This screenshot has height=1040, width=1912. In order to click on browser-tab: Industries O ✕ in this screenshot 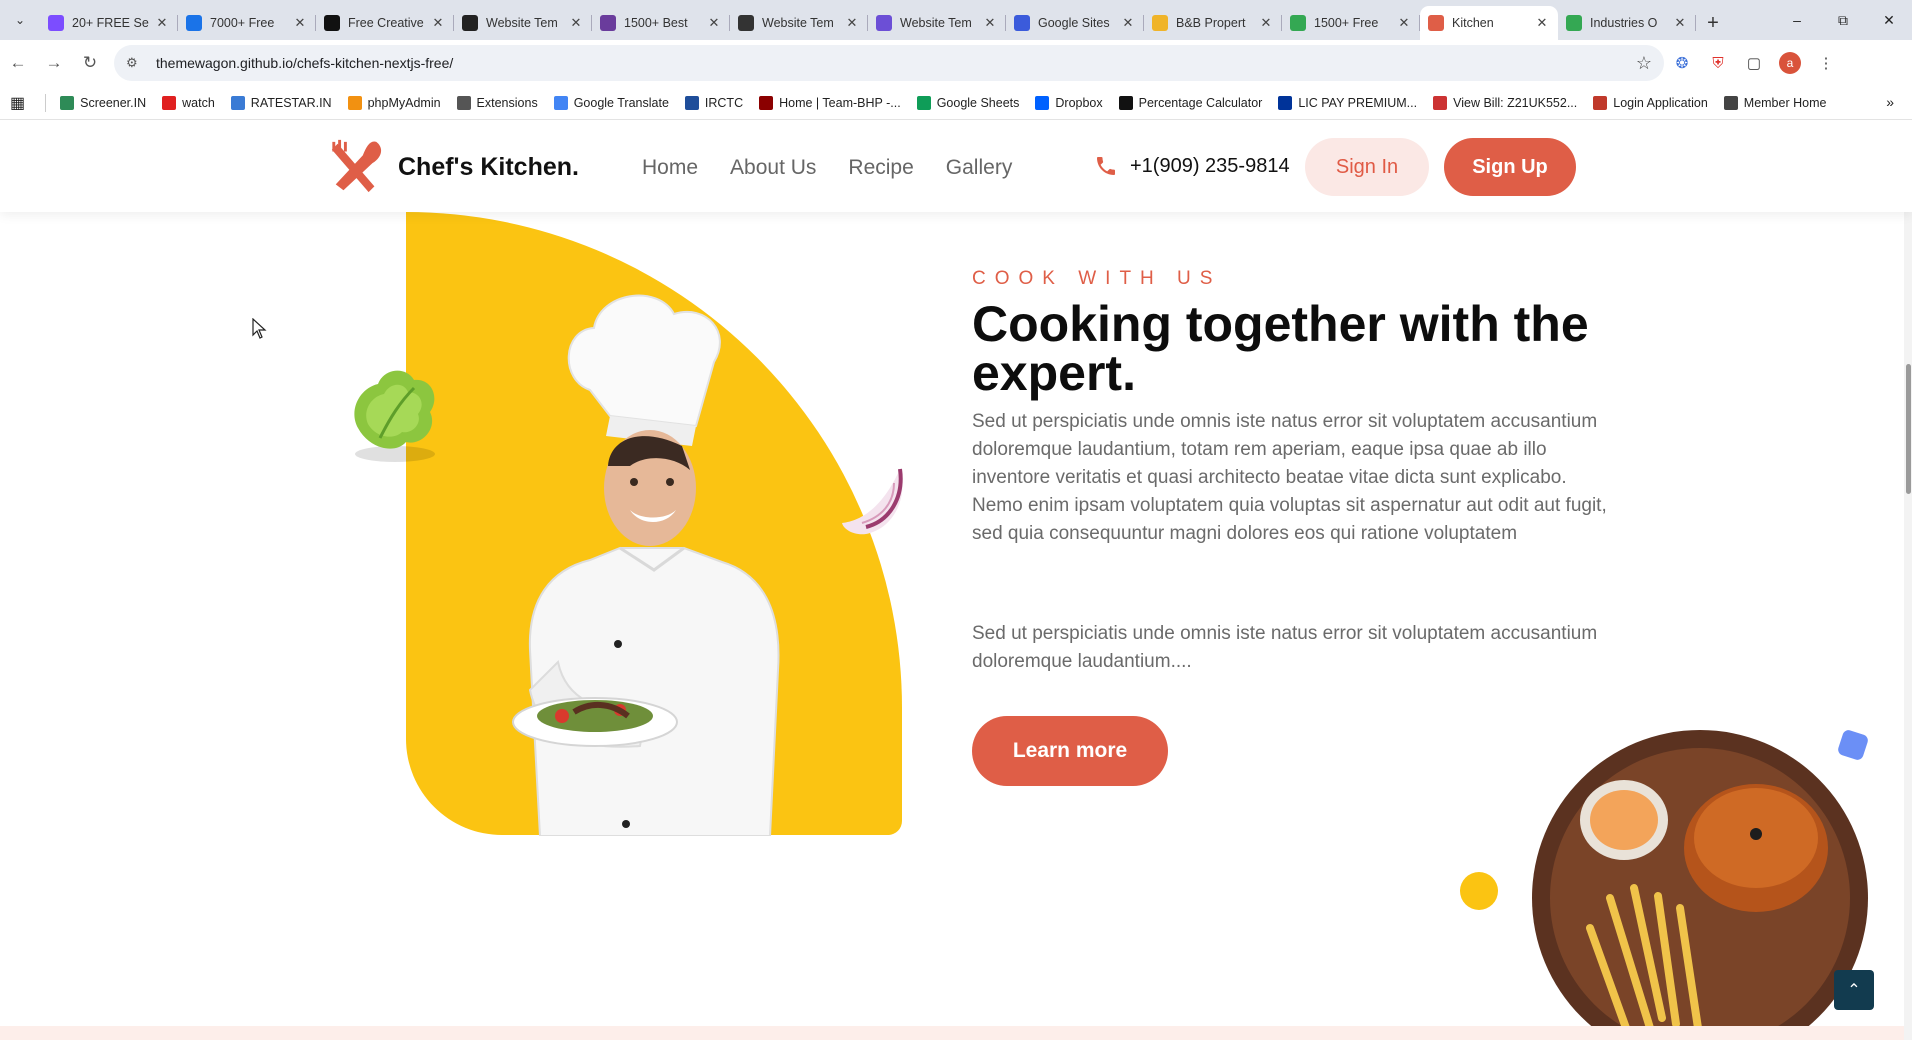, I will do `click(1627, 23)`.